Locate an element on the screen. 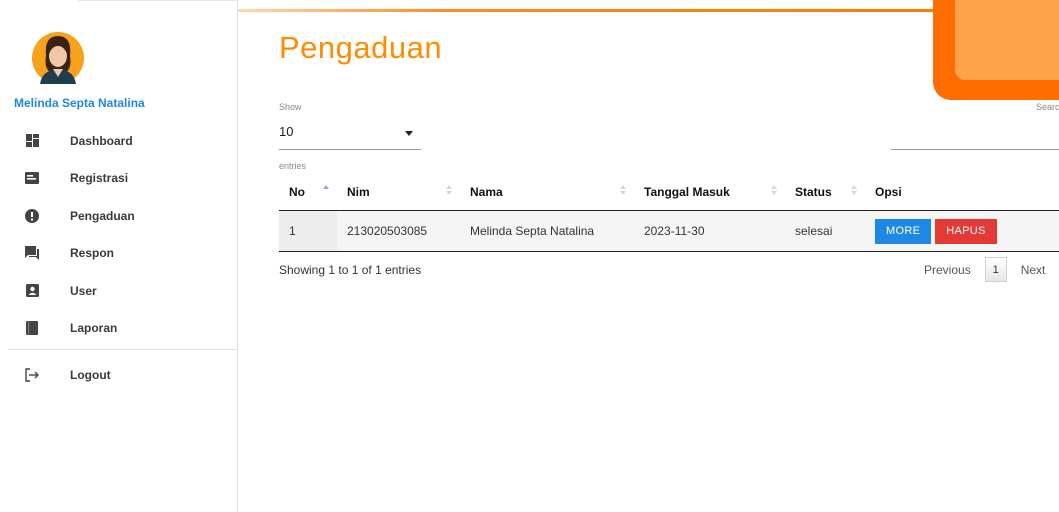 The width and height of the screenshot is (1059, 512). sidebar-item-label: Registrasi is located at coordinates (99, 178).